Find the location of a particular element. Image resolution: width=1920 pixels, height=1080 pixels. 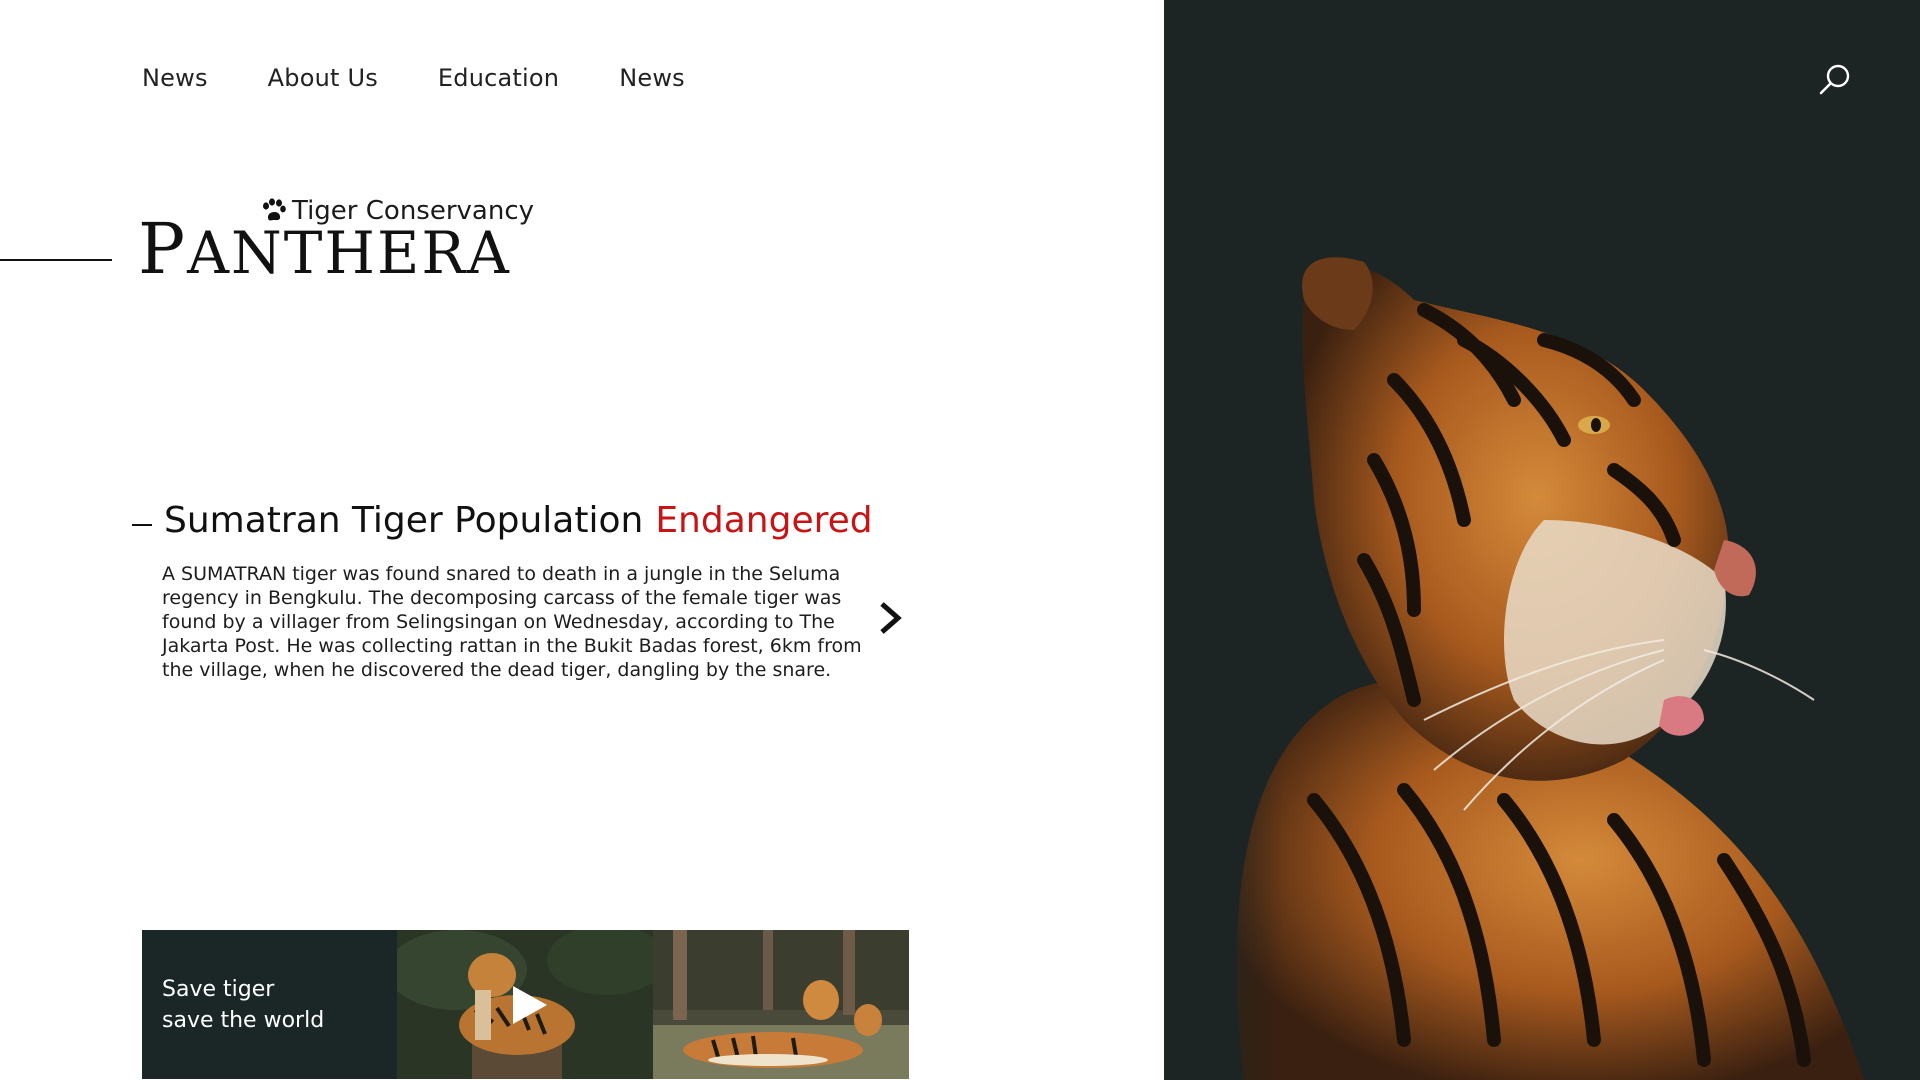

video-thumbnail is located at coordinates (525, 1004).